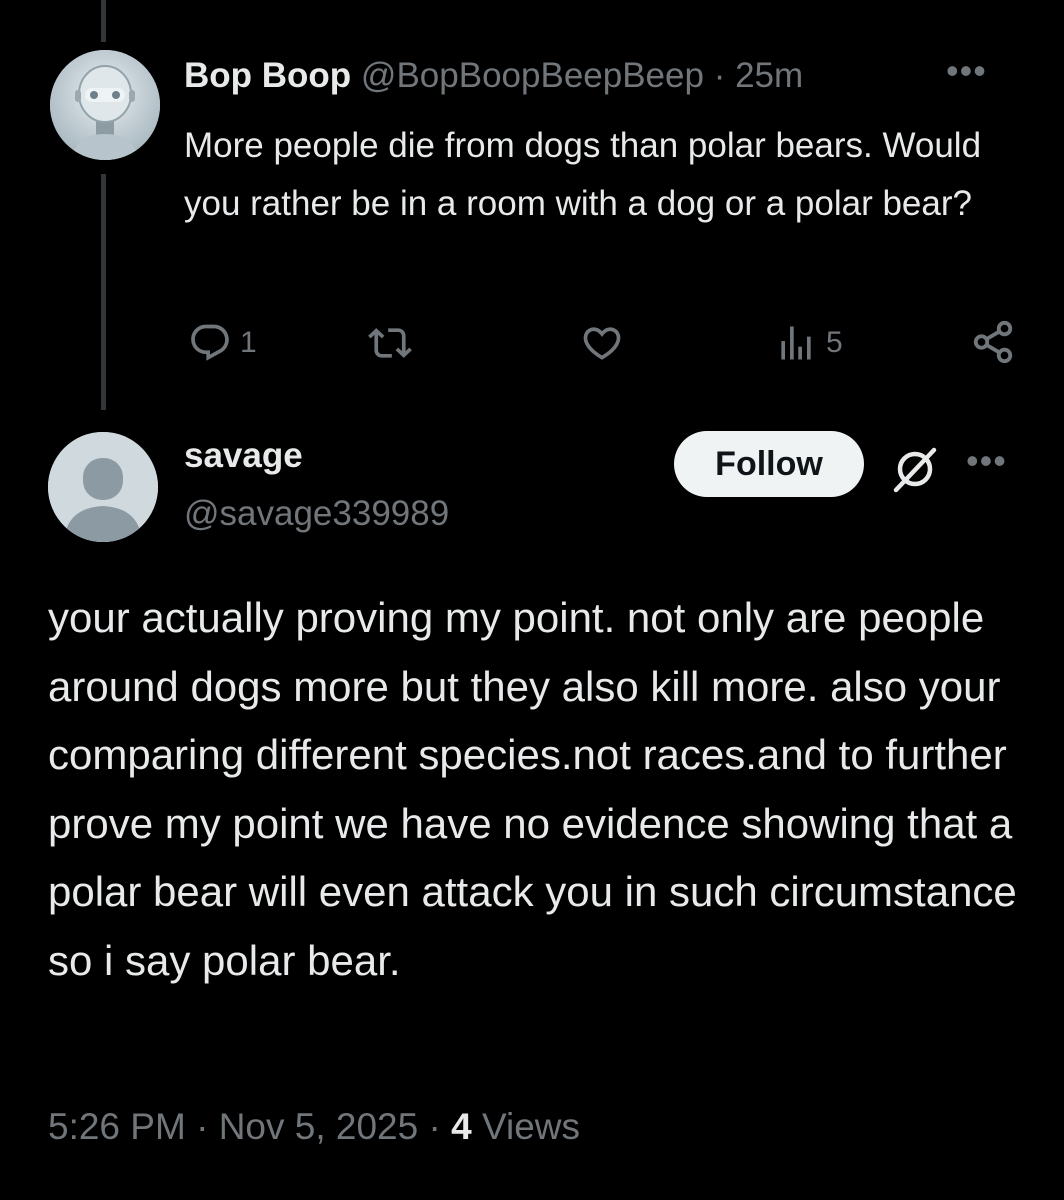 This screenshot has height=1200, width=1064. What do you see at coordinates (769, 464) in the screenshot?
I see `follow-button: Follow` at bounding box center [769, 464].